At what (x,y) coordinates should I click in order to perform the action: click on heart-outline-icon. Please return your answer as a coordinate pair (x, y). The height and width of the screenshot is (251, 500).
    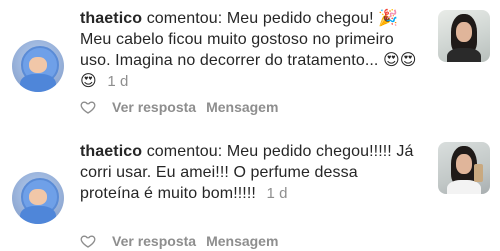
    Looking at the image, I should click on (88, 107).